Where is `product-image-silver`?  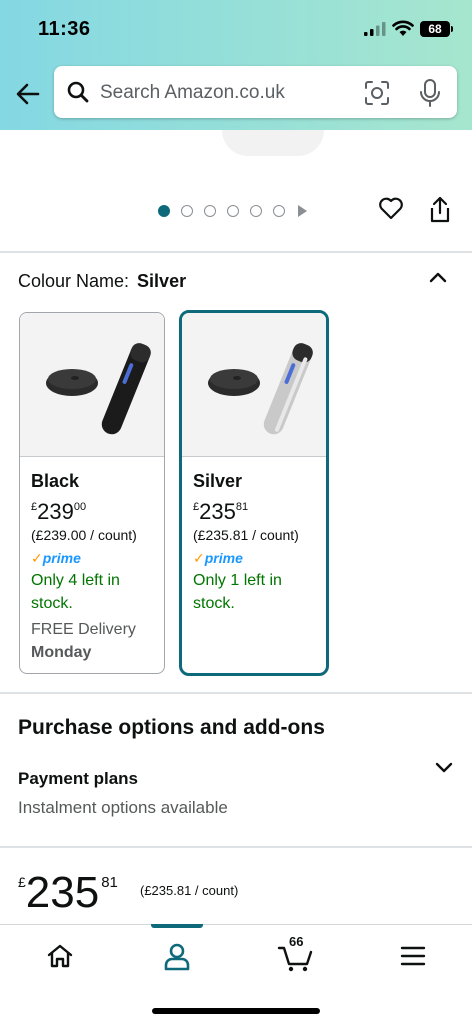
product-image-silver is located at coordinates (260, 389).